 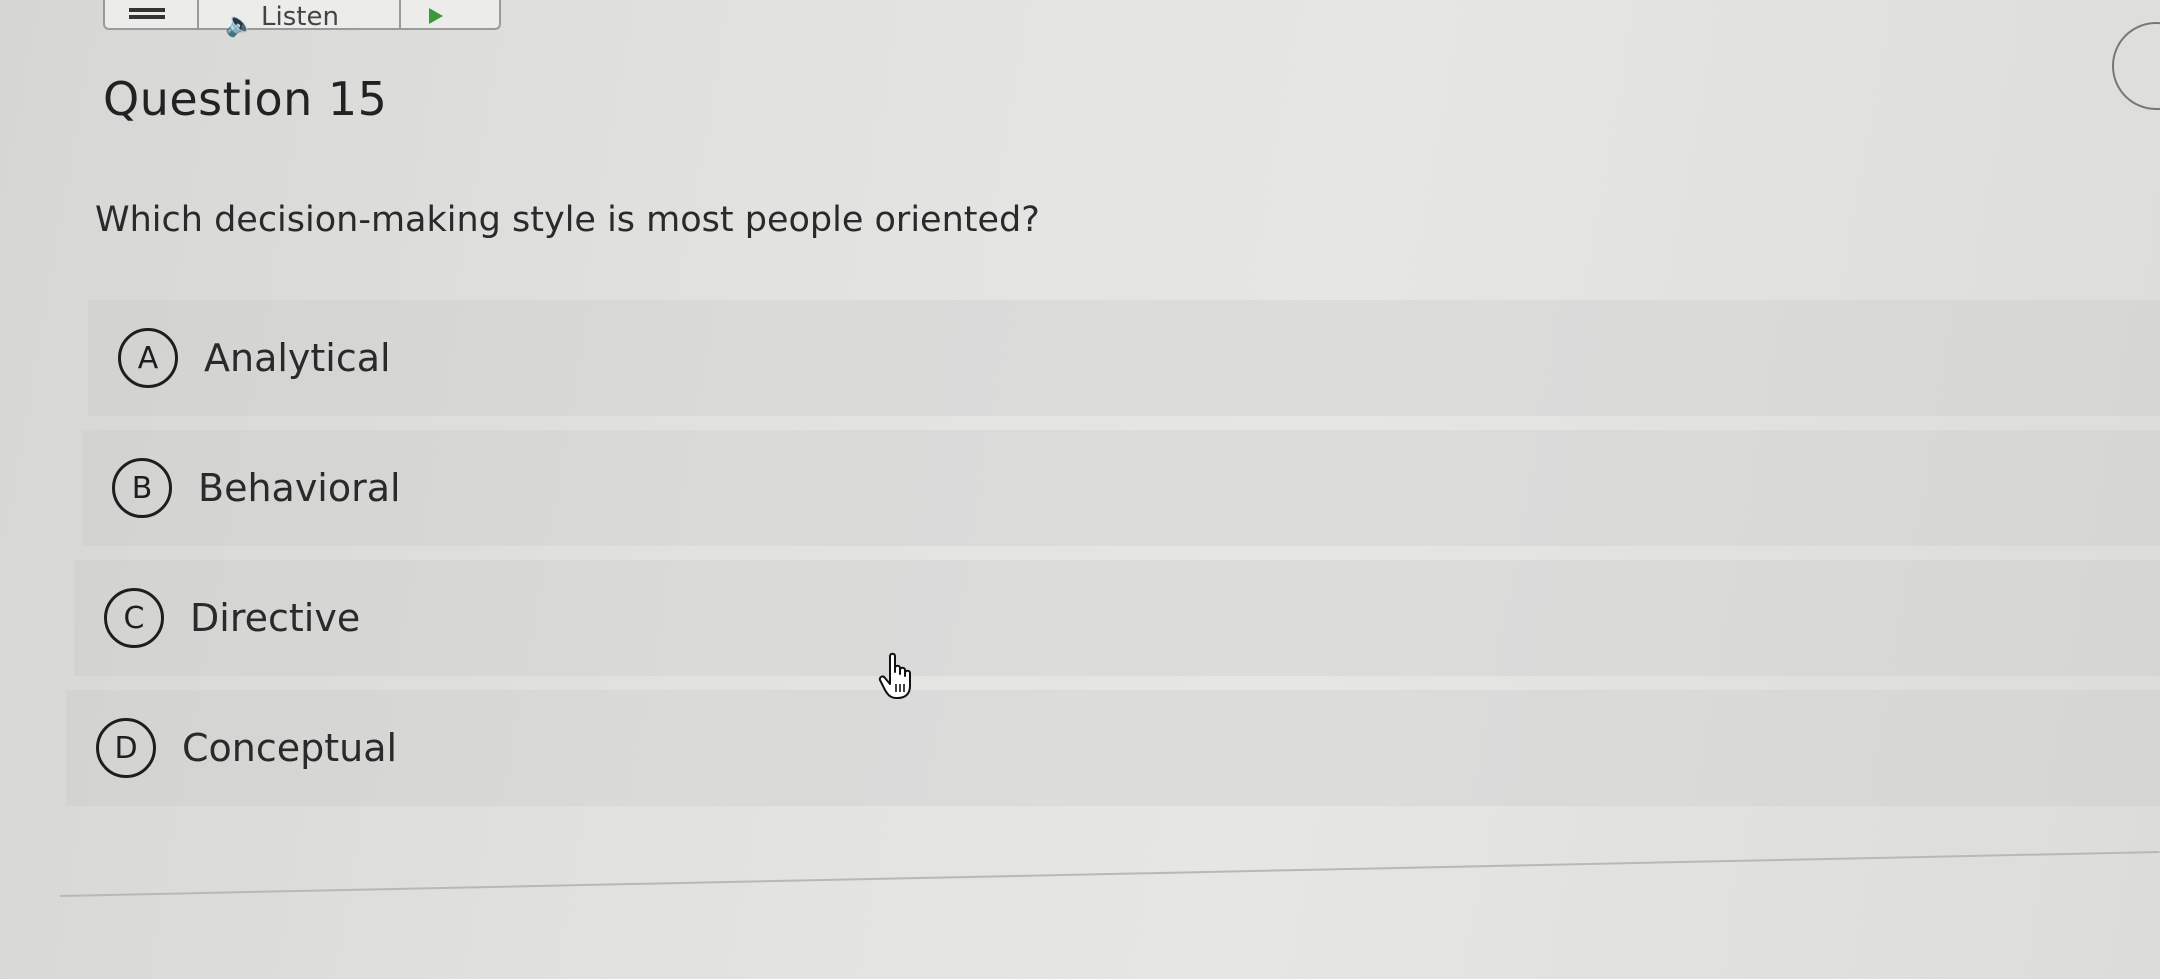 What do you see at coordinates (1109, 874) in the screenshot?
I see `divider` at bounding box center [1109, 874].